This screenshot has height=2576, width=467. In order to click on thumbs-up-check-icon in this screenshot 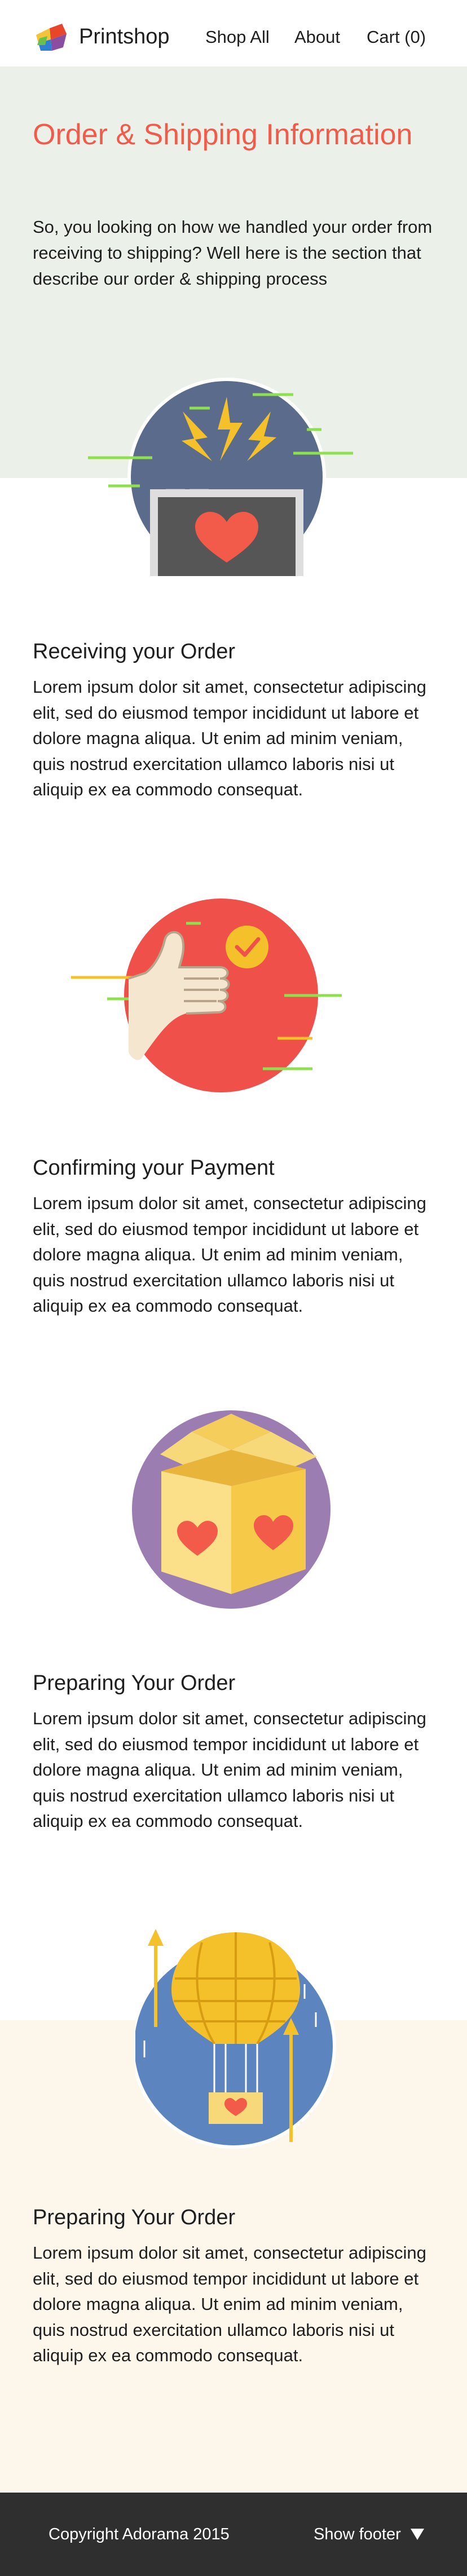, I will do `click(206, 995)`.